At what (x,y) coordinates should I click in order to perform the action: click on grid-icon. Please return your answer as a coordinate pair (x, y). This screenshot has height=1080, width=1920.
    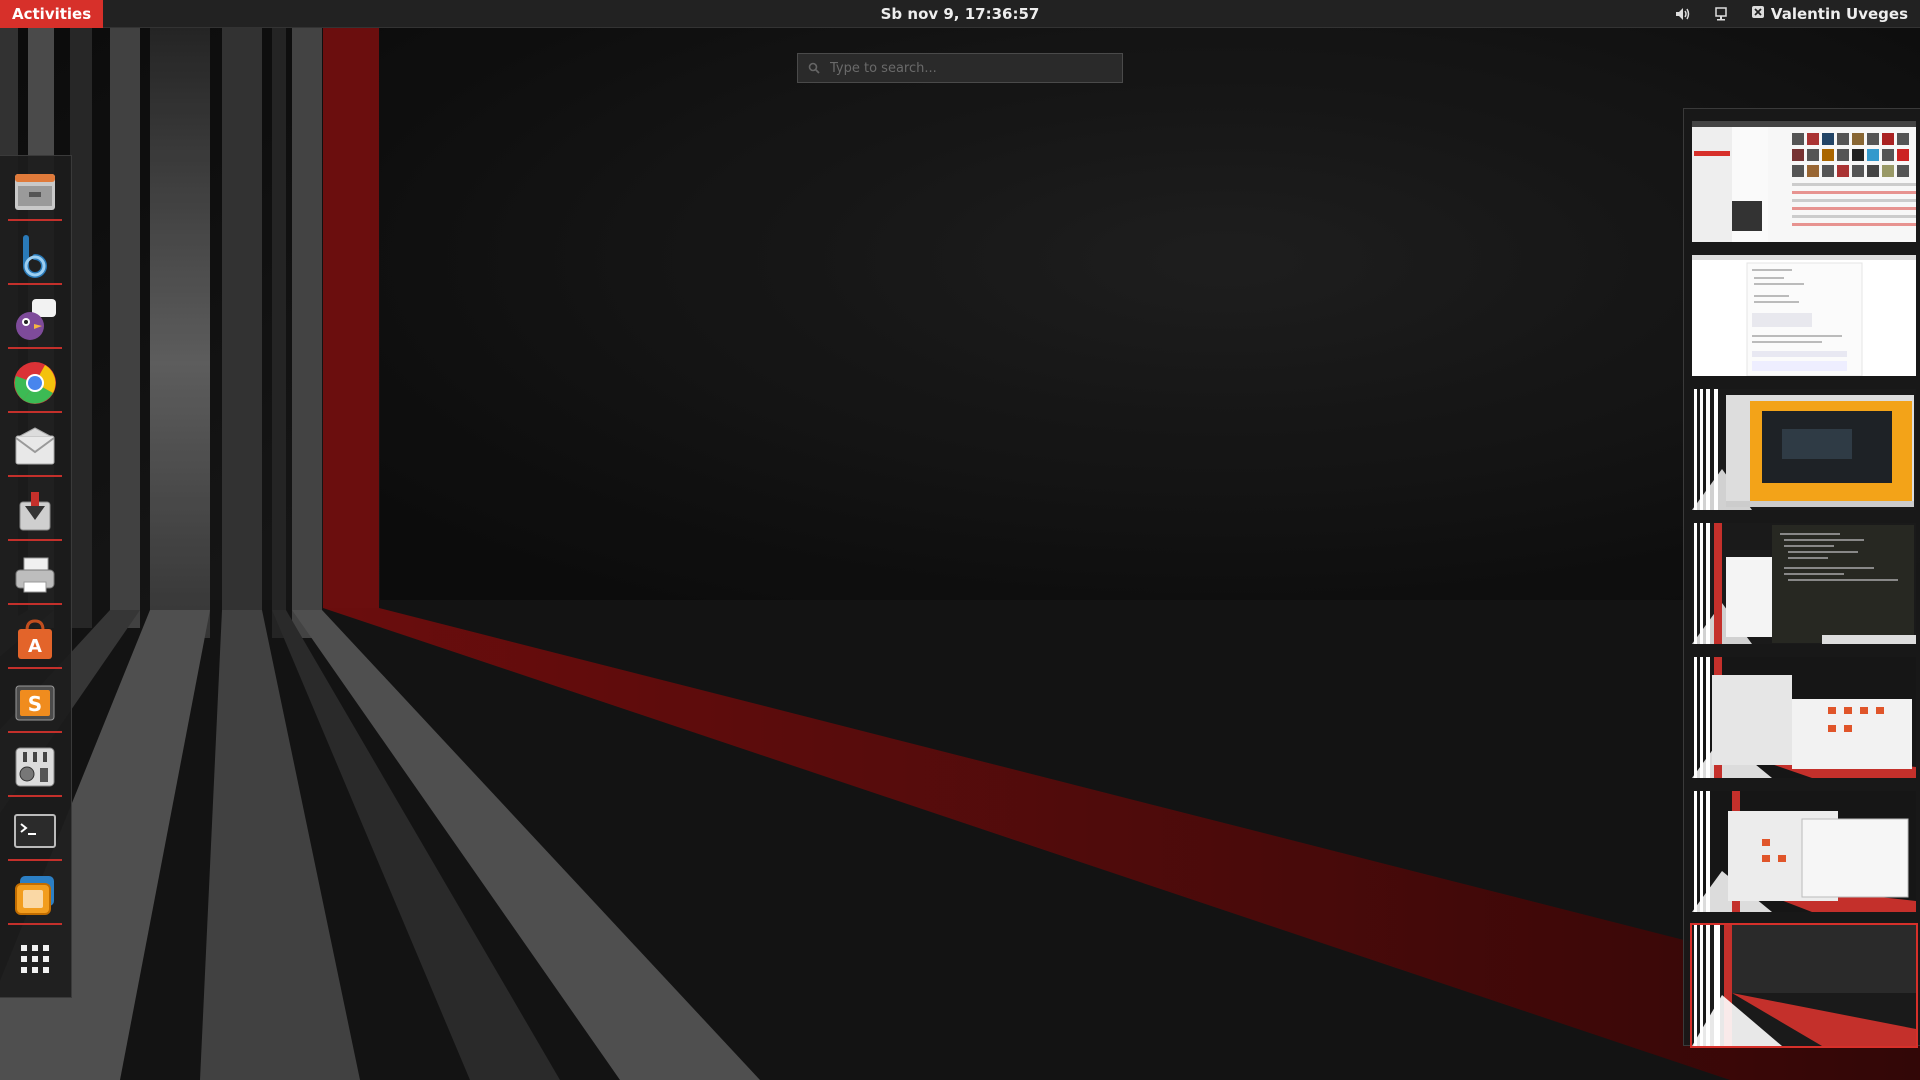
    Looking at the image, I should click on (35, 959).